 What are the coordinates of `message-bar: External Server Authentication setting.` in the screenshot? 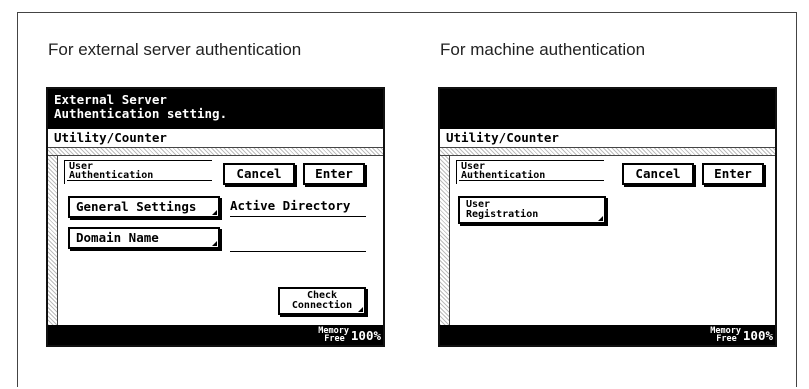 It's located at (215, 109).